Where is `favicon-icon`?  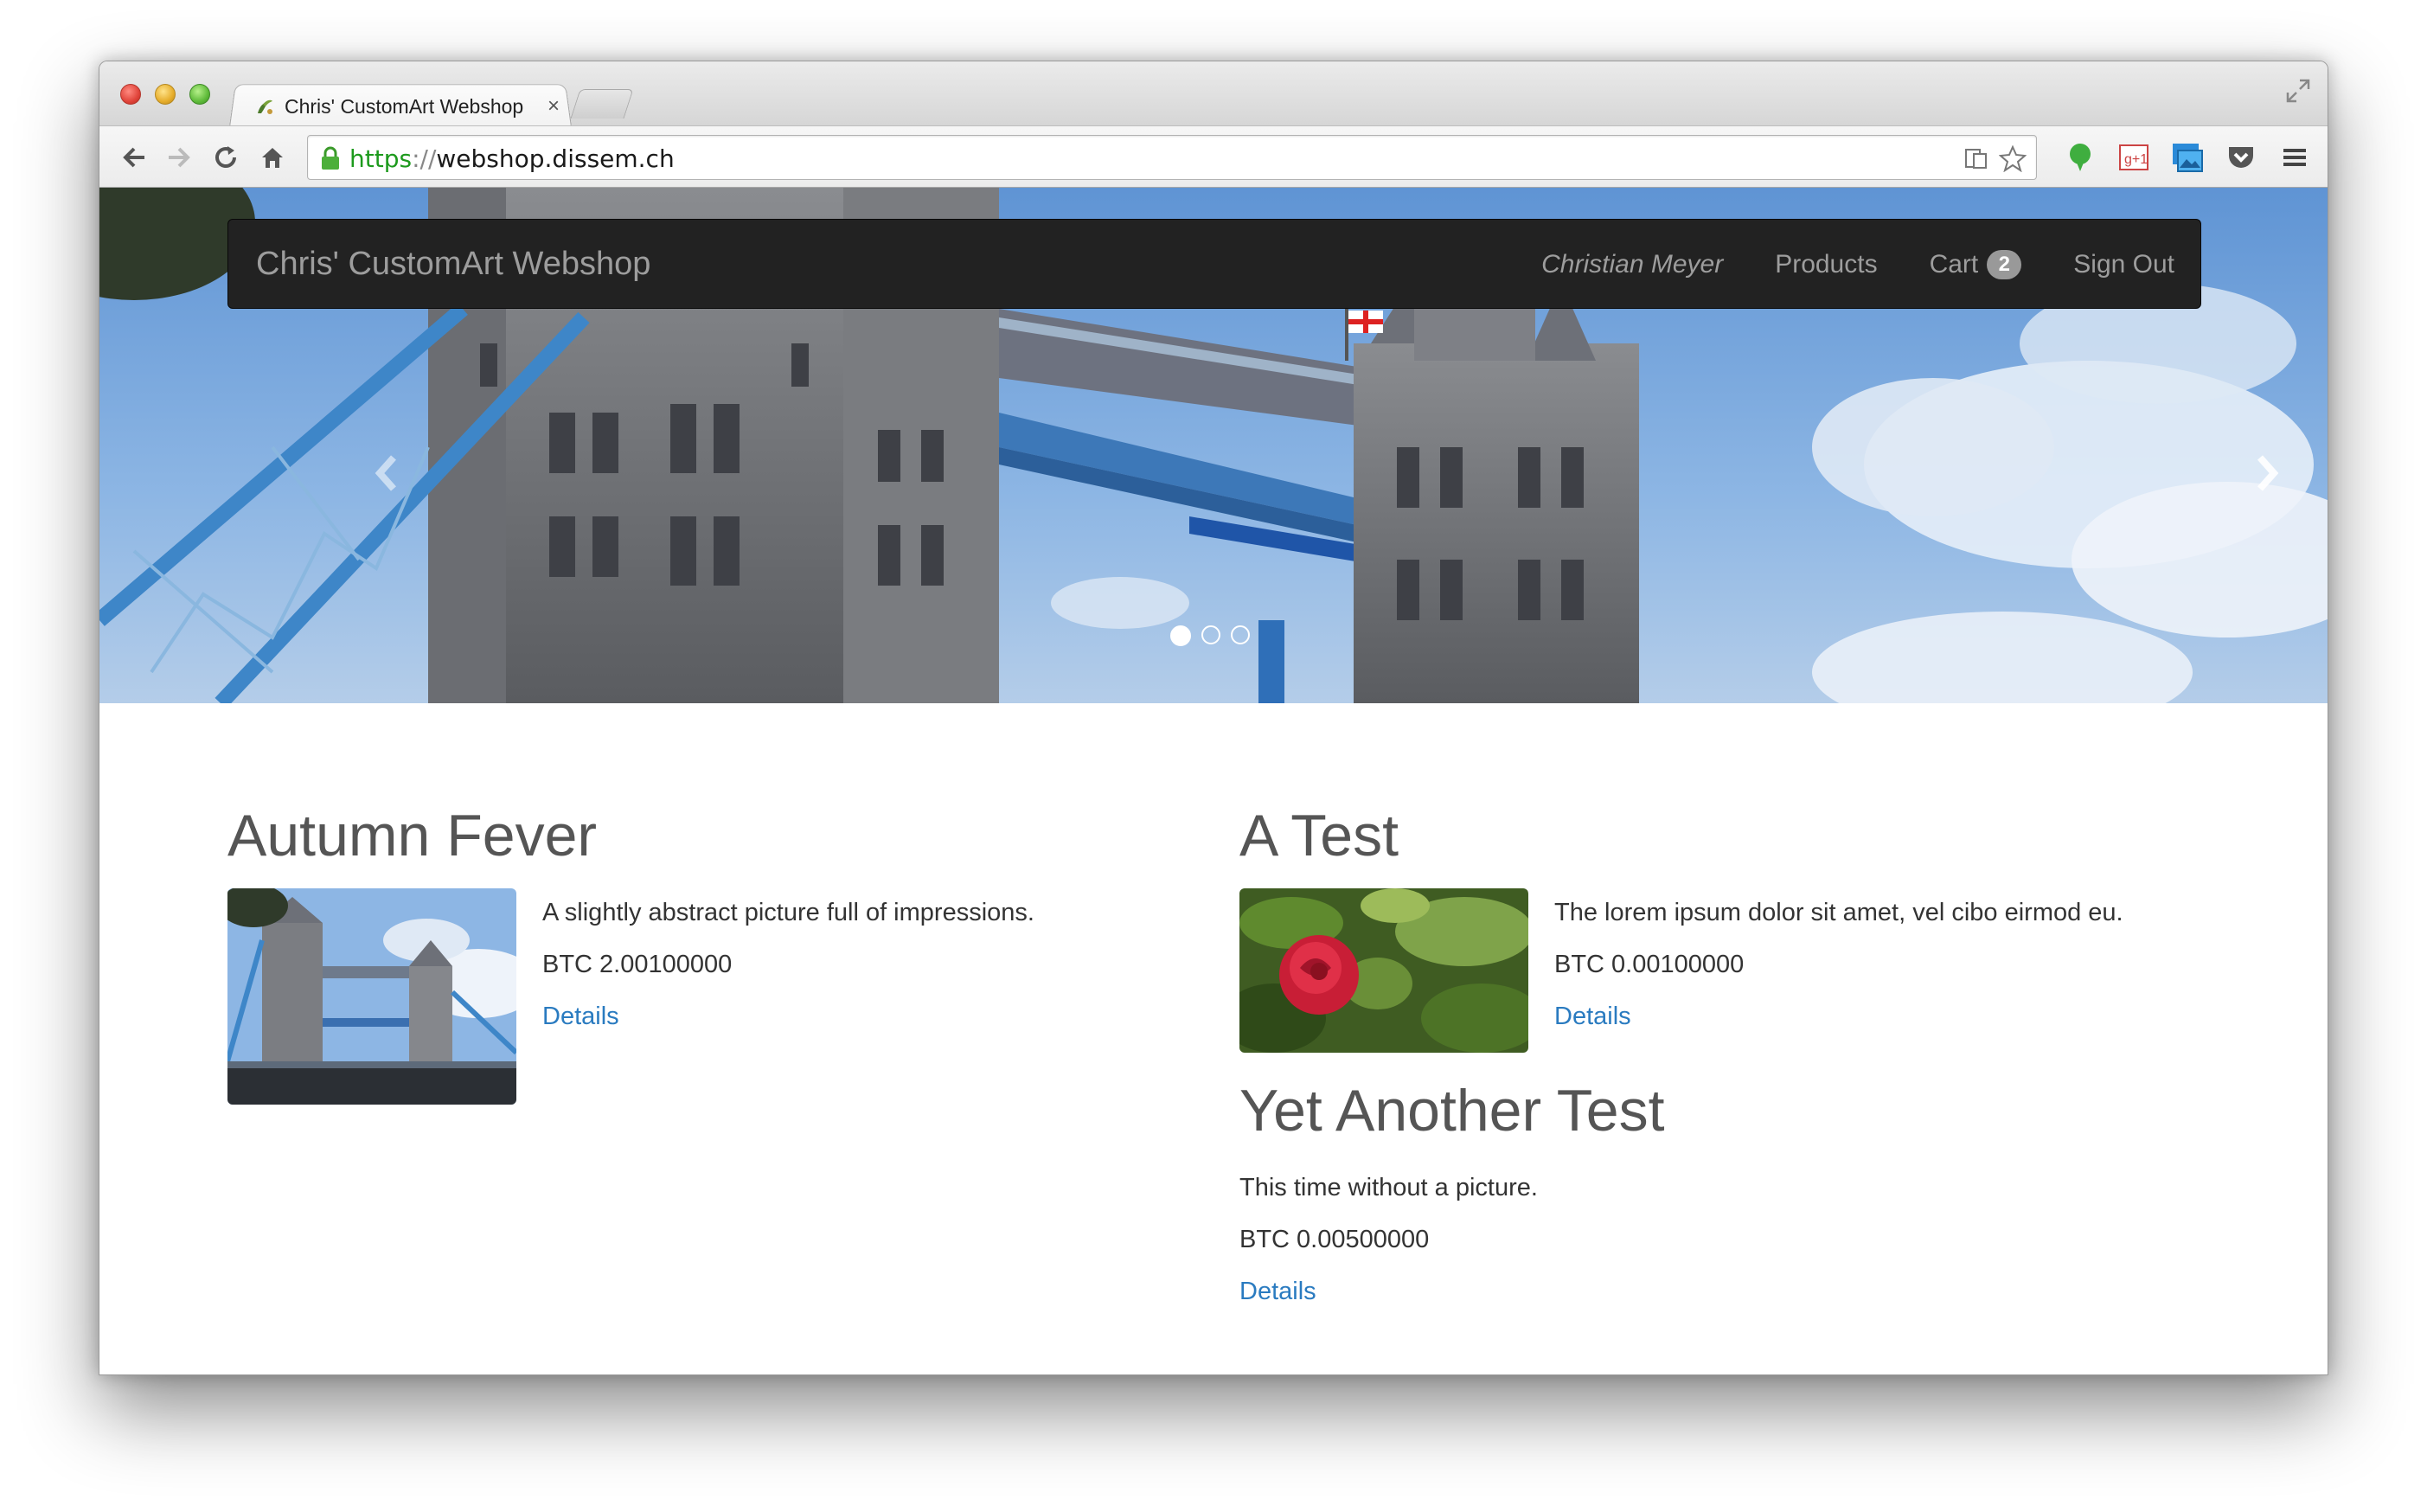
favicon-icon is located at coordinates (264, 106).